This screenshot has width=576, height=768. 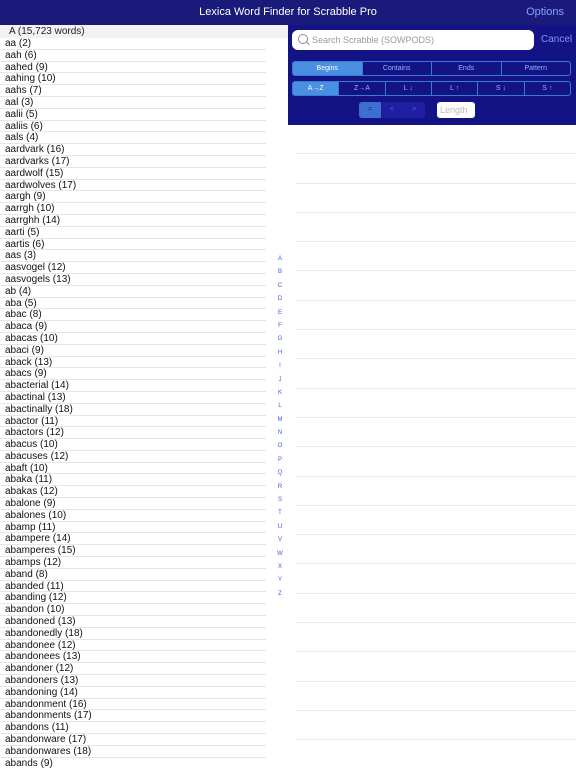 I want to click on word-row: aband (8), so click(x=133, y=575).